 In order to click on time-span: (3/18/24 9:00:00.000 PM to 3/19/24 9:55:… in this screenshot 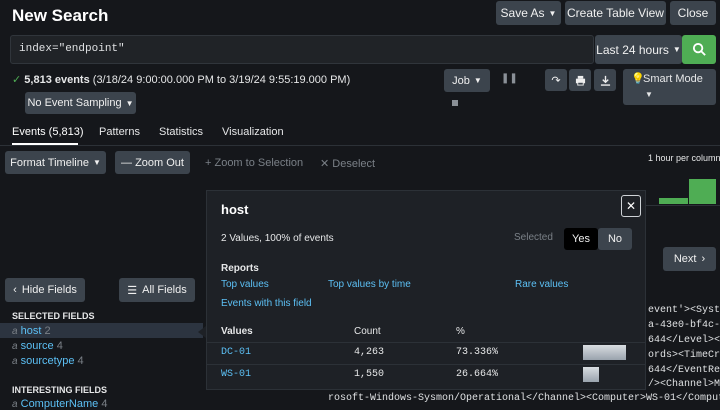, I will do `click(221, 80)`.